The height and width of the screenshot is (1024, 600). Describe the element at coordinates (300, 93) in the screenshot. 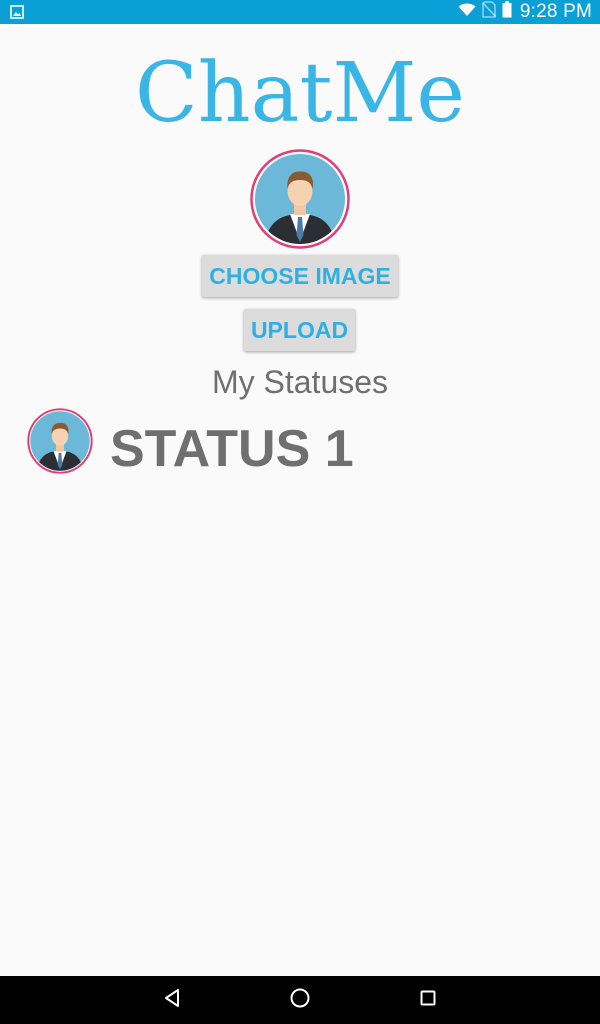

I see `app-title: ChatMe` at that location.